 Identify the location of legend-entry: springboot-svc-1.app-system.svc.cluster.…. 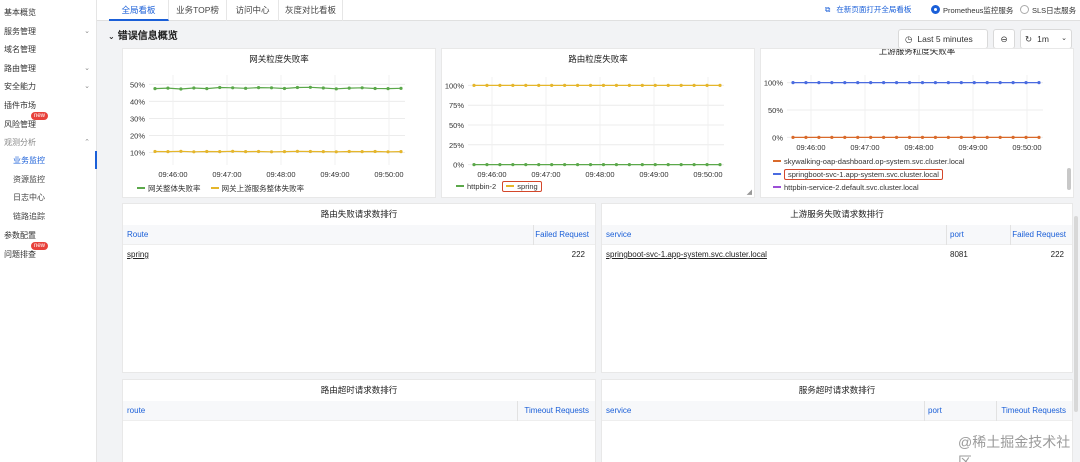
(869, 174).